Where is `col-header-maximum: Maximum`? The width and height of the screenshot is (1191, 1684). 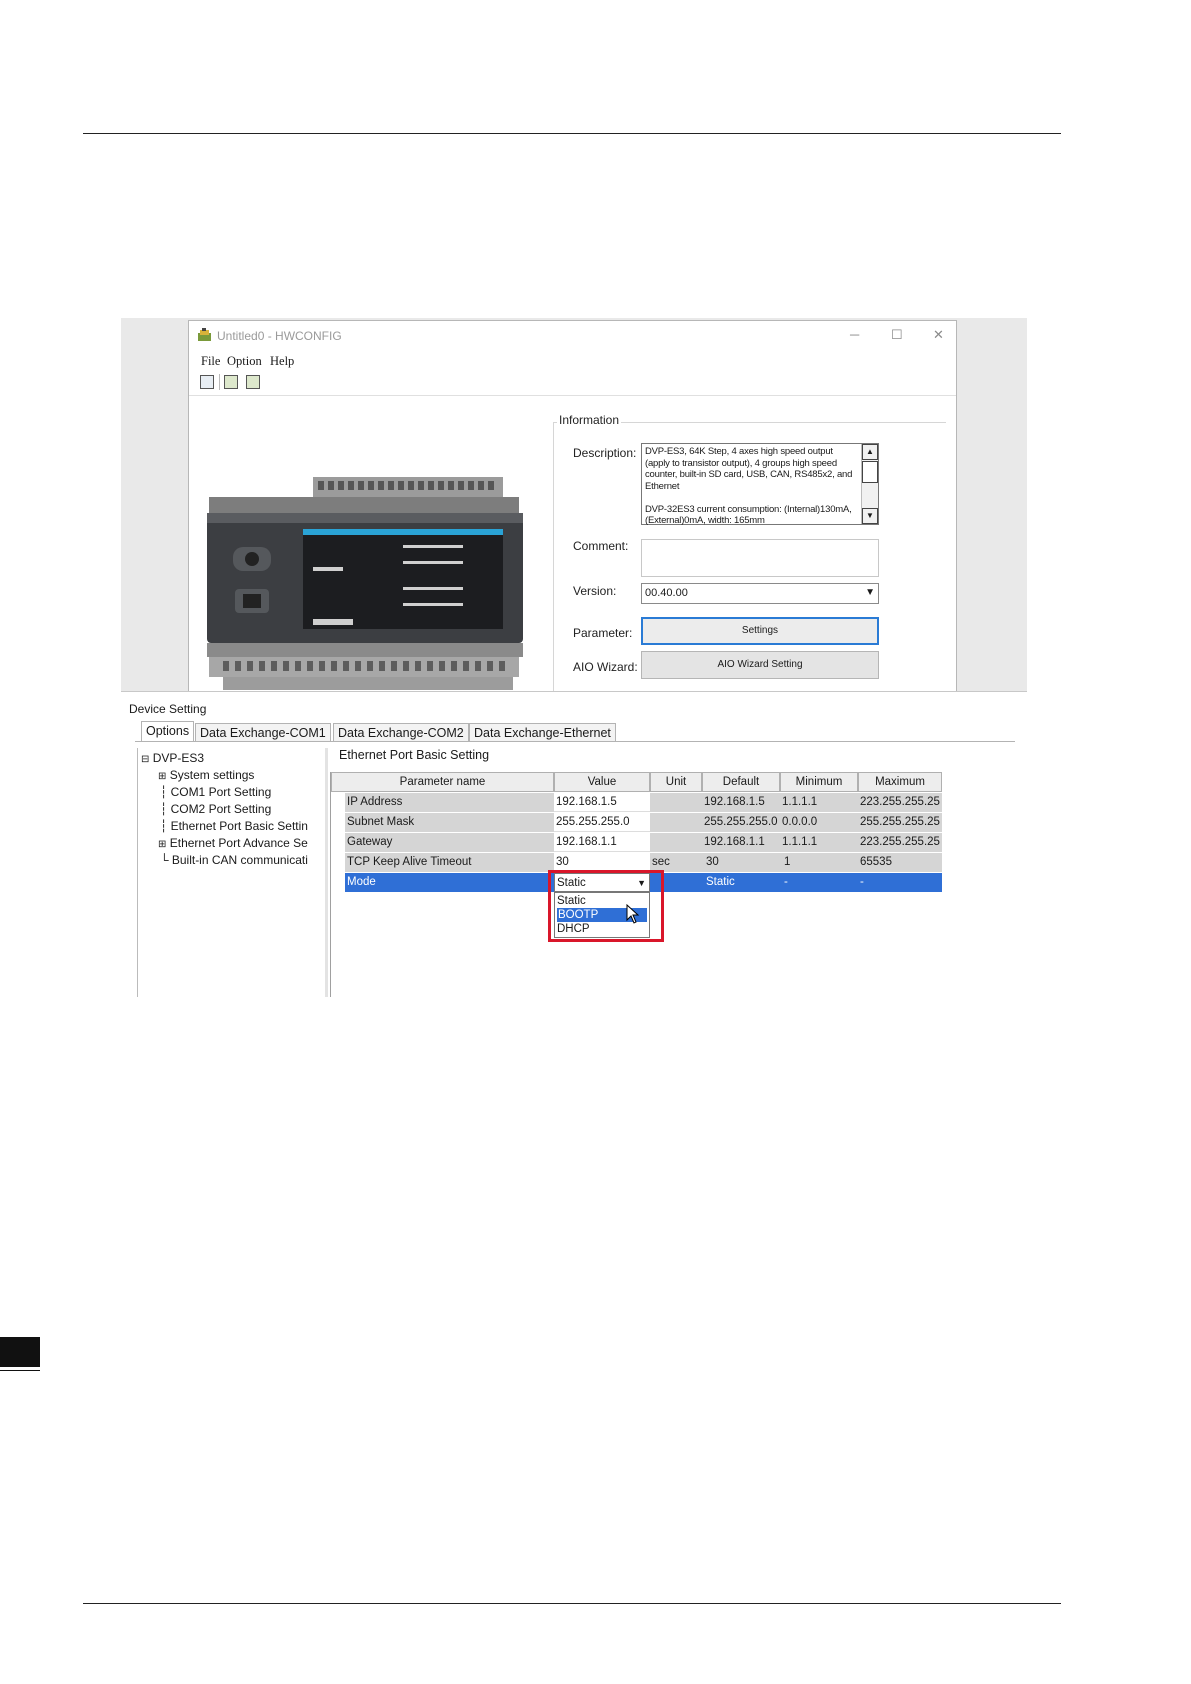 col-header-maximum: Maximum is located at coordinates (900, 782).